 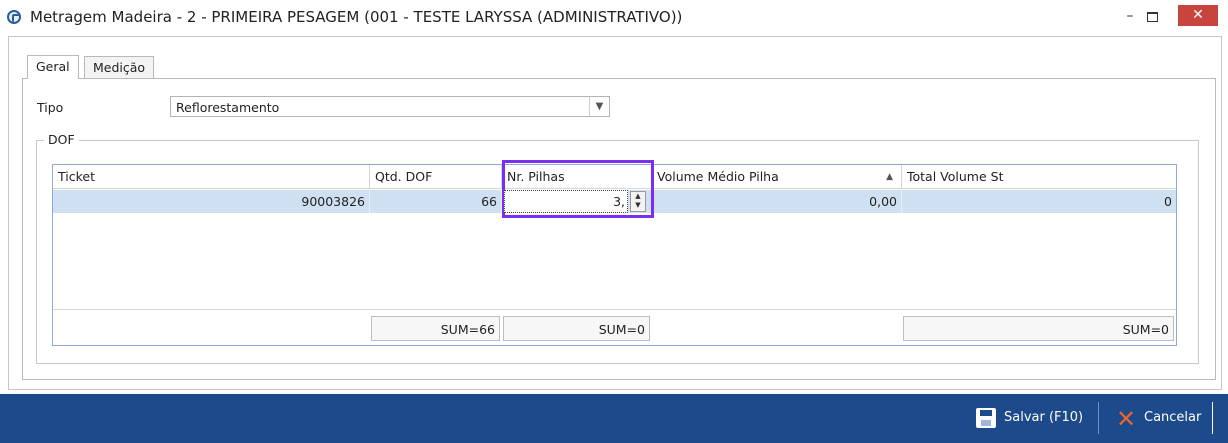 I want to click on column-header-volume-medio-pilha: Volume Médio Pilha ▲, so click(x=777, y=177).